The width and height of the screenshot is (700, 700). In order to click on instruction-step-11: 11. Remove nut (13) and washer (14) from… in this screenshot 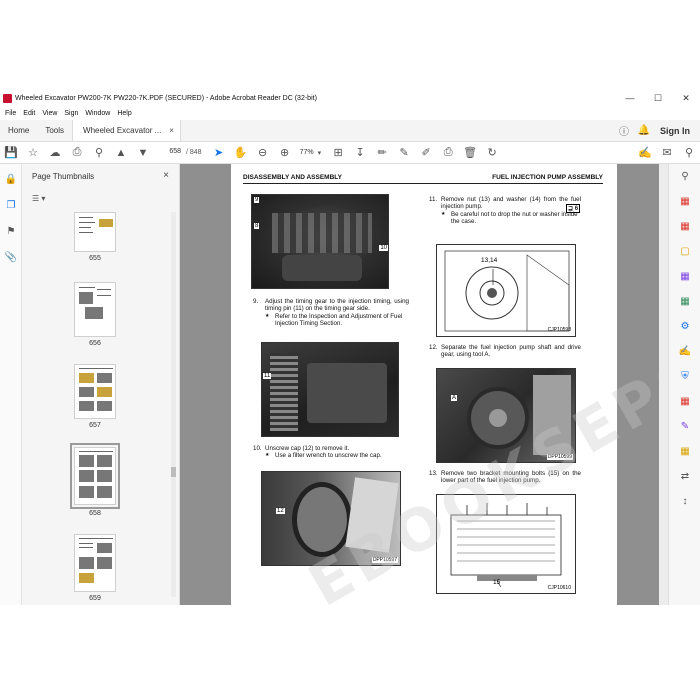, I will do `click(505, 211)`.